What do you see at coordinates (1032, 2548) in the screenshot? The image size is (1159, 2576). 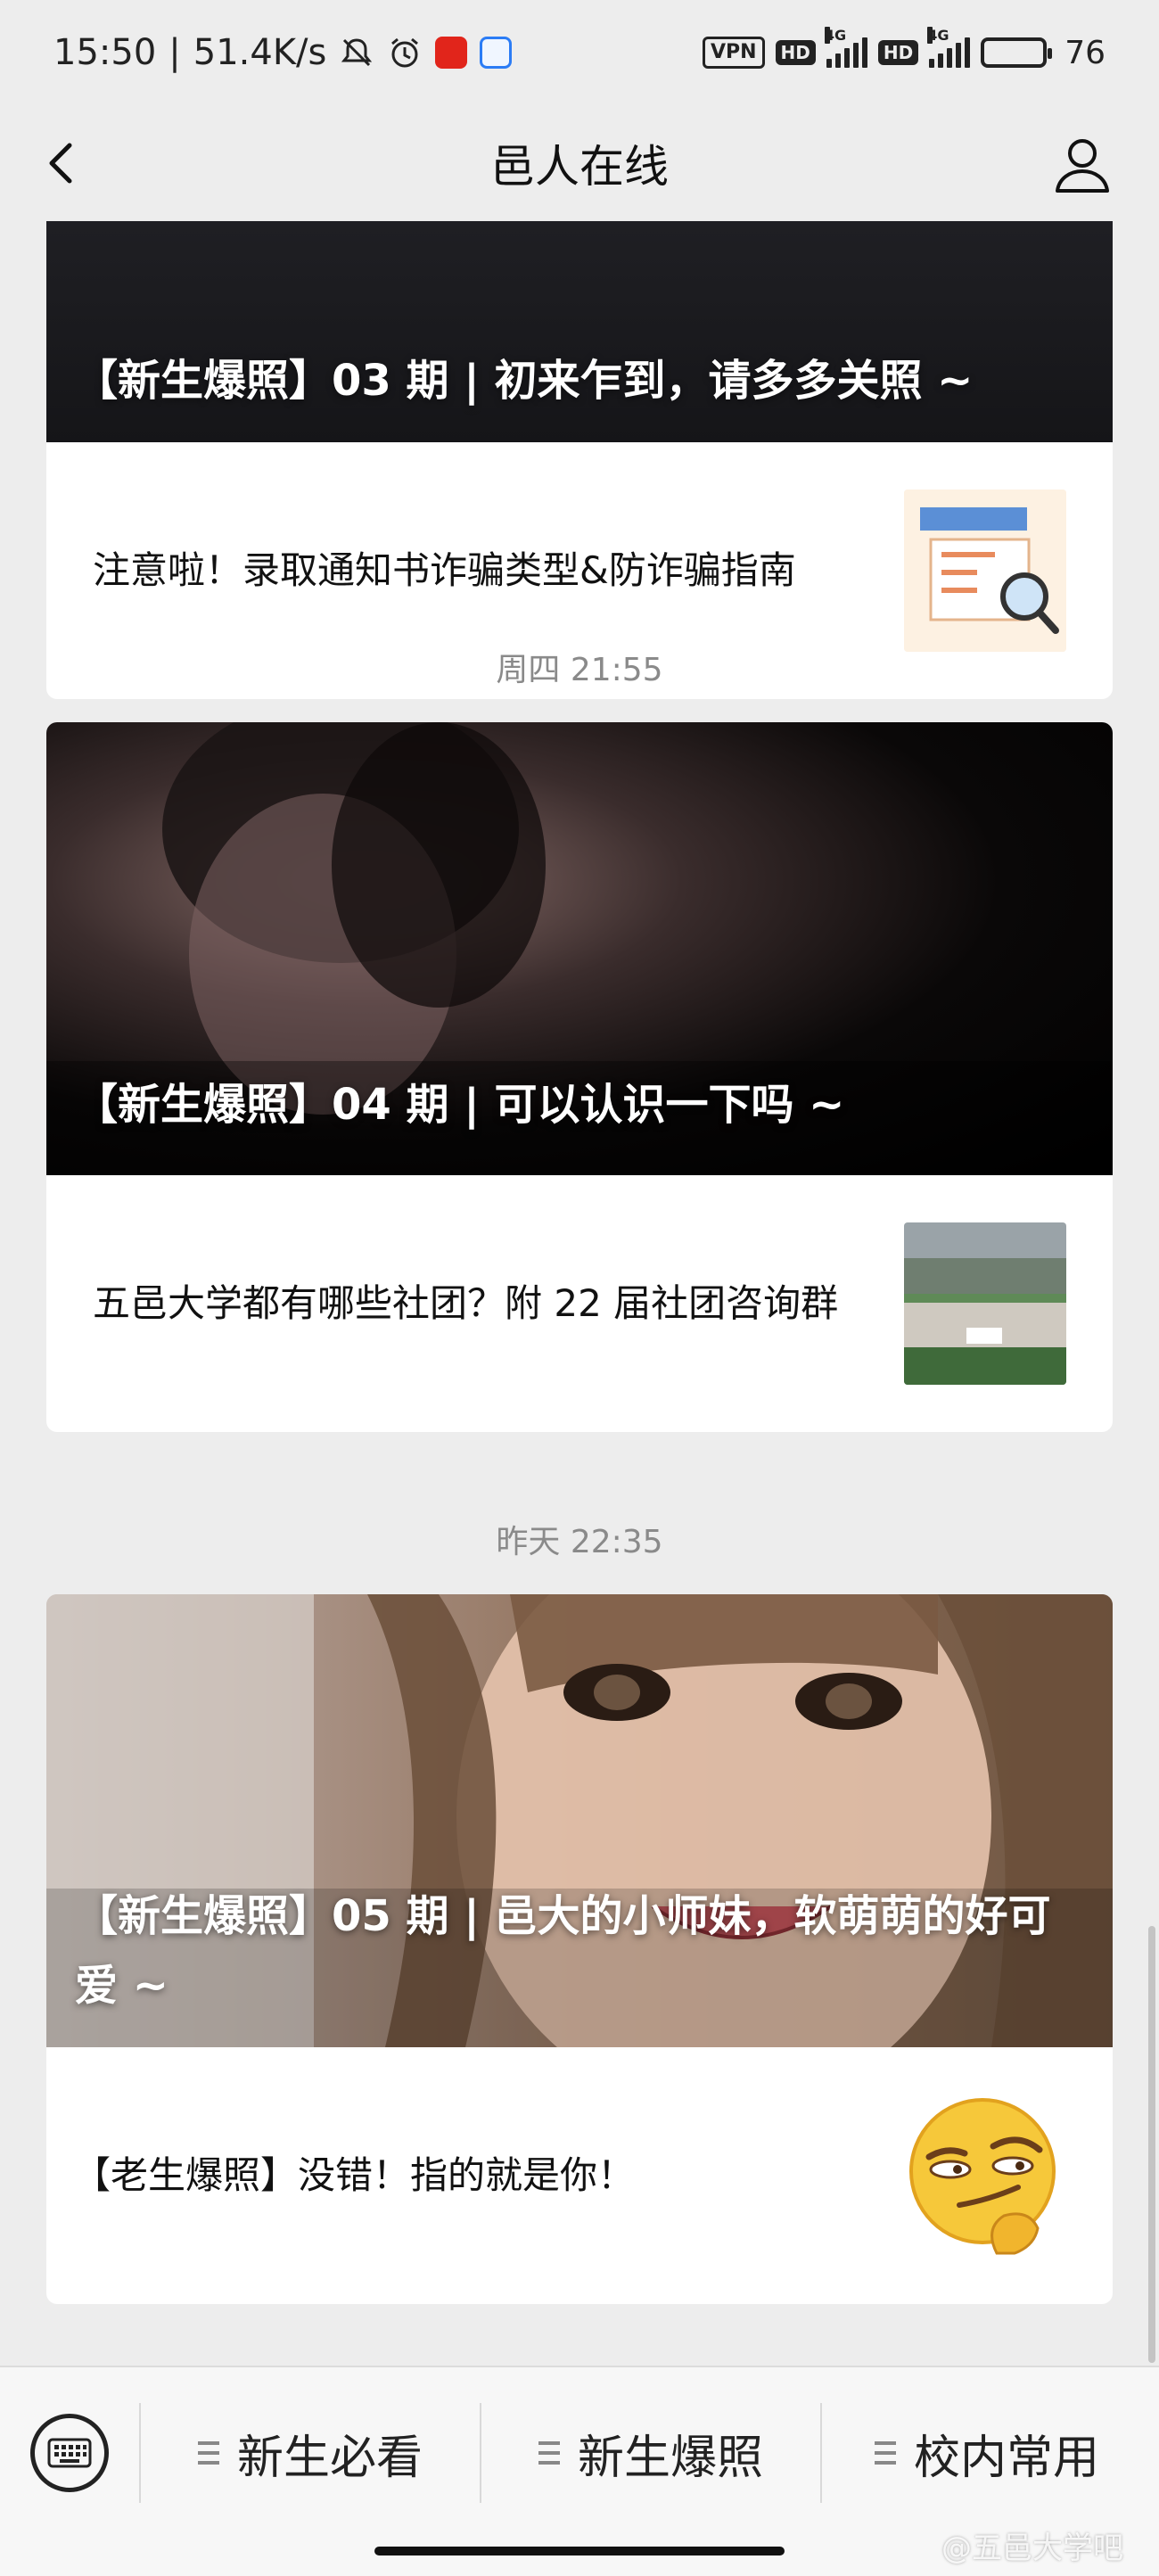 I see `watermark-text: @五邑大学吧` at bounding box center [1032, 2548].